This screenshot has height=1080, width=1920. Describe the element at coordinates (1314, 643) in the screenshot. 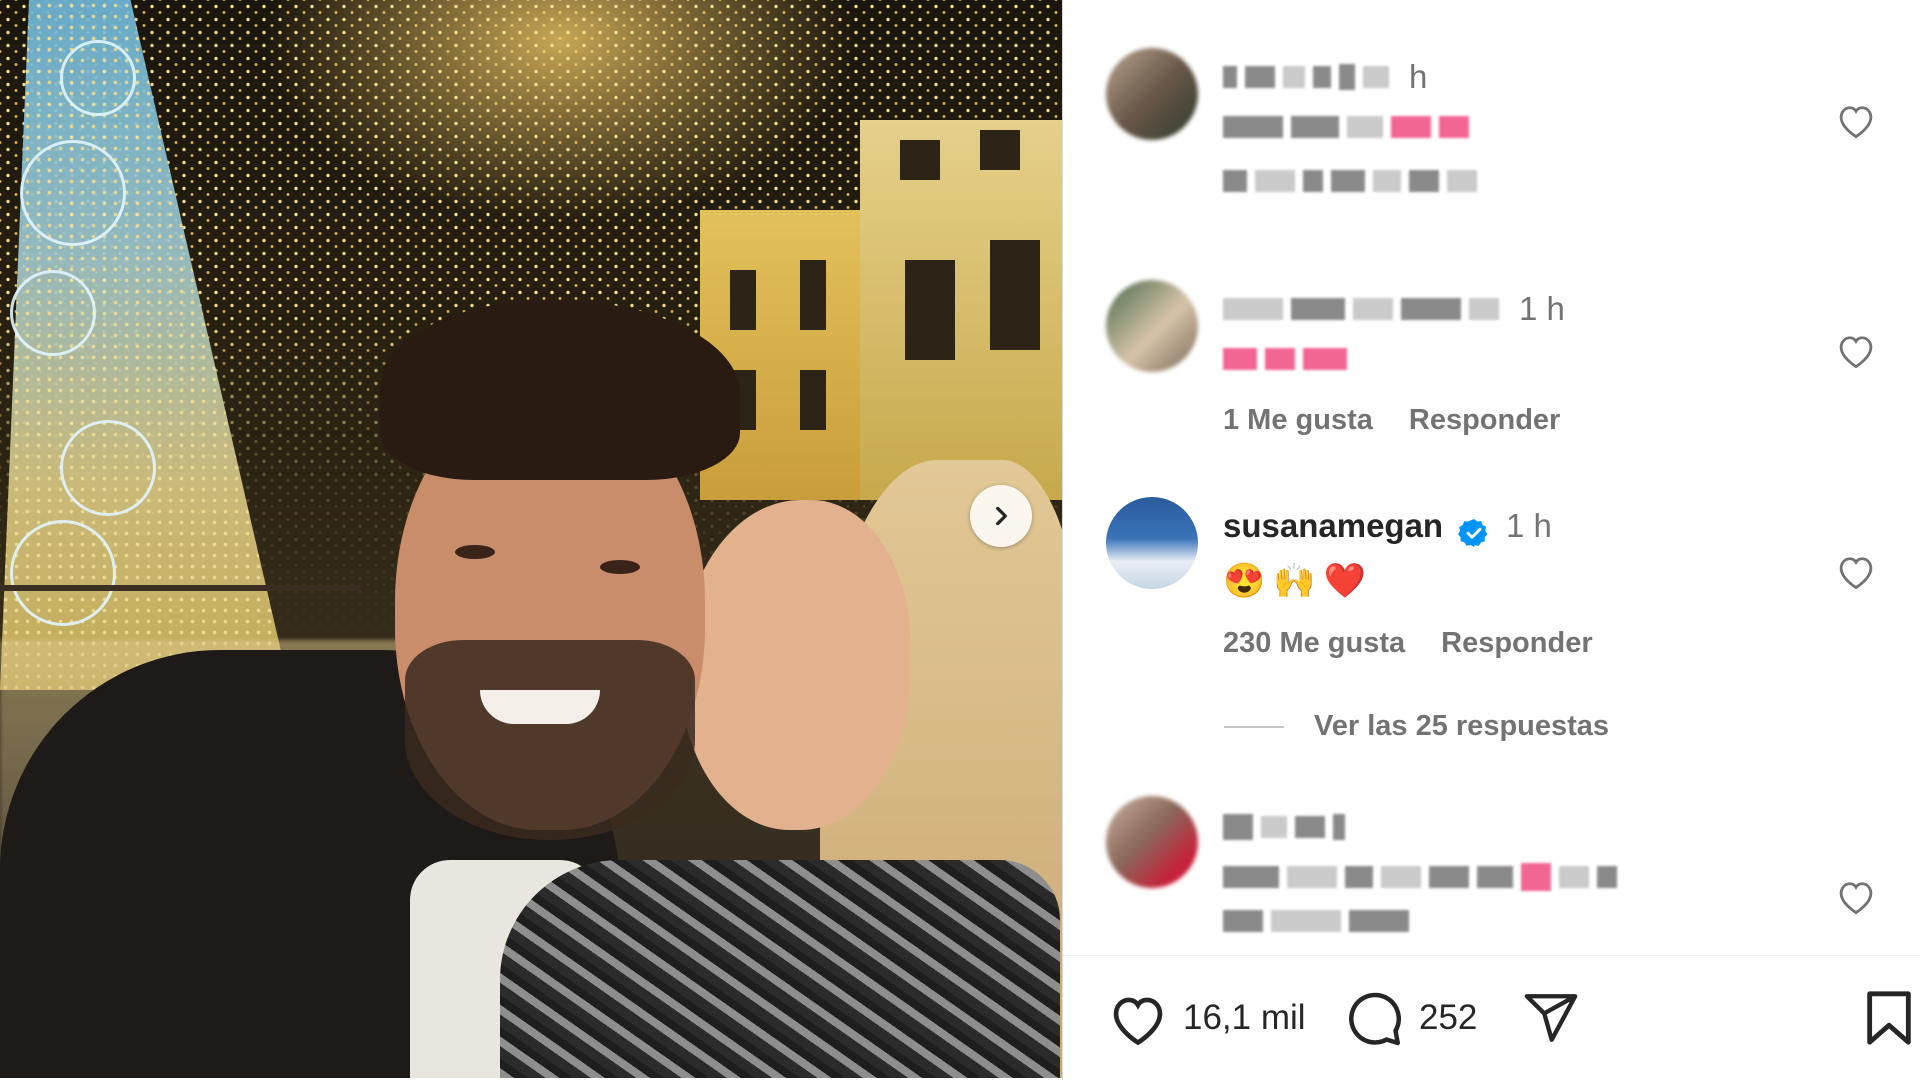

I see `comment-like-count: 230 Me gusta` at that location.